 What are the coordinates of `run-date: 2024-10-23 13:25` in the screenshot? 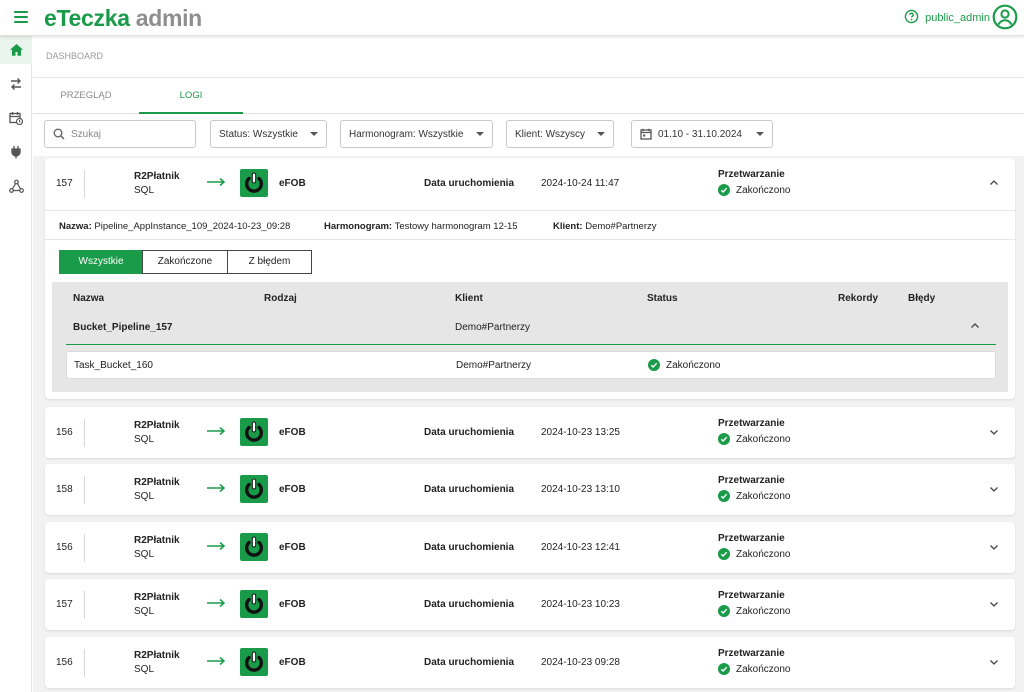 It's located at (580, 432).